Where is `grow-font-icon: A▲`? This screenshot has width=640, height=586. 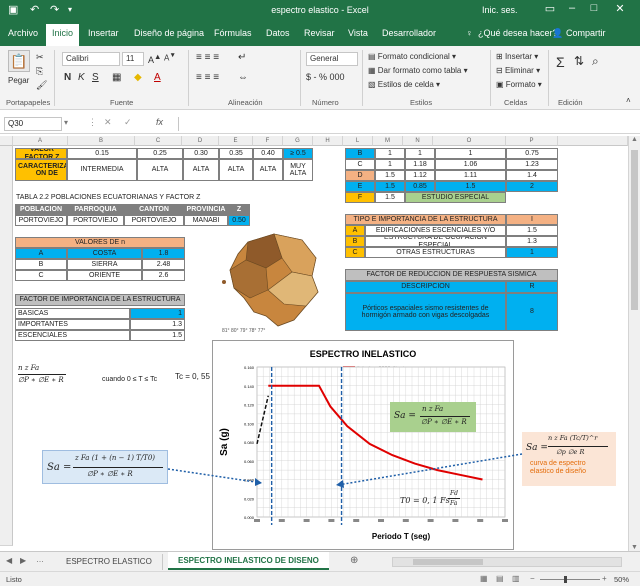
grow-font-icon: A▲ is located at coordinates (154, 58).